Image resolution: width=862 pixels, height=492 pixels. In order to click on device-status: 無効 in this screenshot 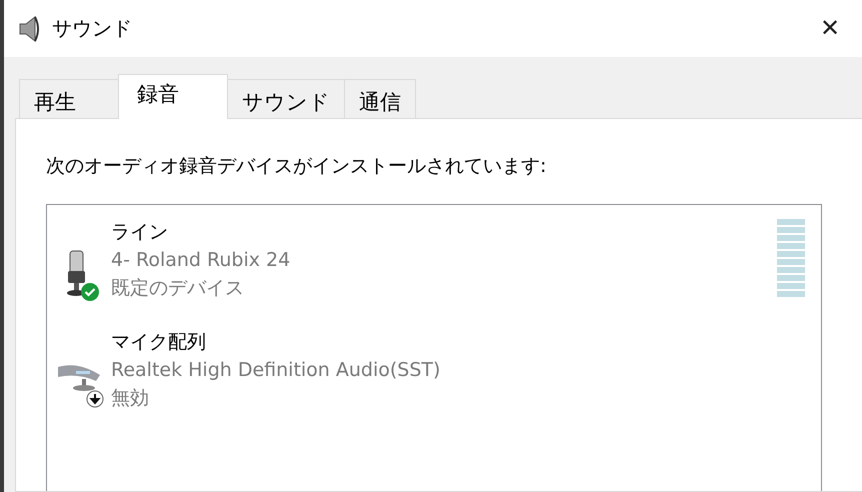, I will do `click(130, 398)`.